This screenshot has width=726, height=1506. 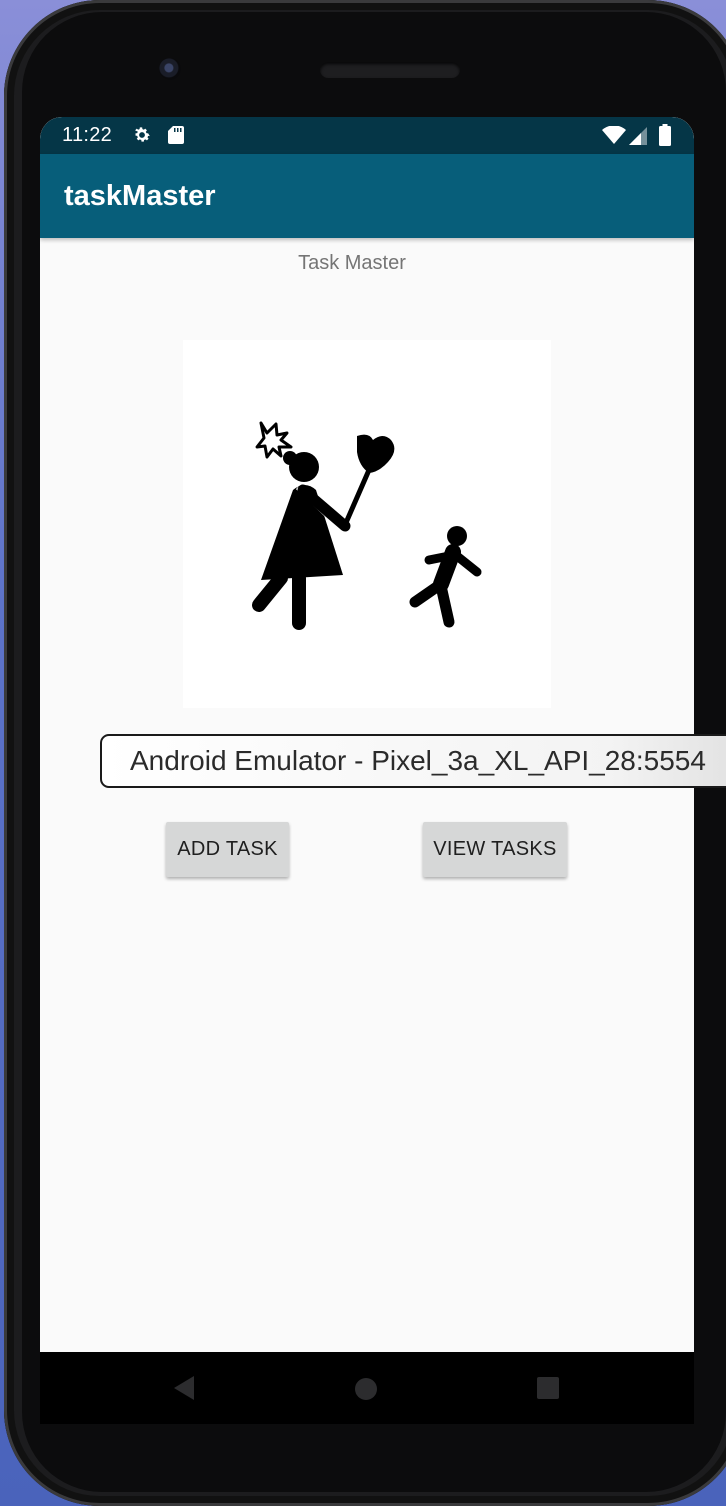 I want to click on sd-card-icon, so click(x=176, y=137).